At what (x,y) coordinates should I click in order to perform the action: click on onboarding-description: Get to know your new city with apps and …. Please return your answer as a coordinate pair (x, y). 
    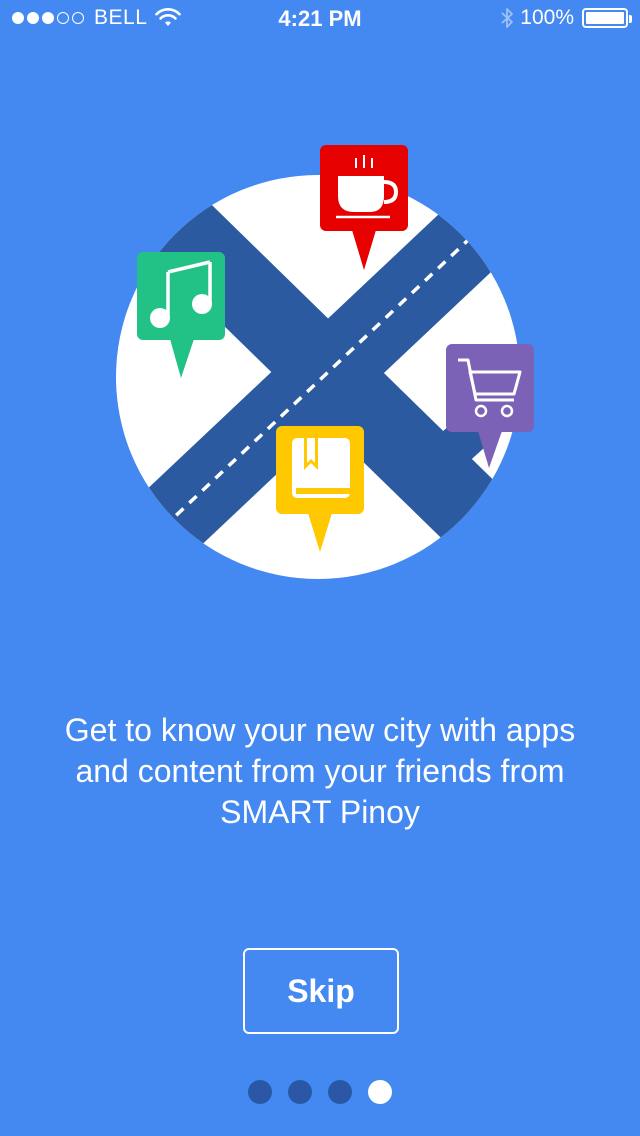
    Looking at the image, I should click on (320, 771).